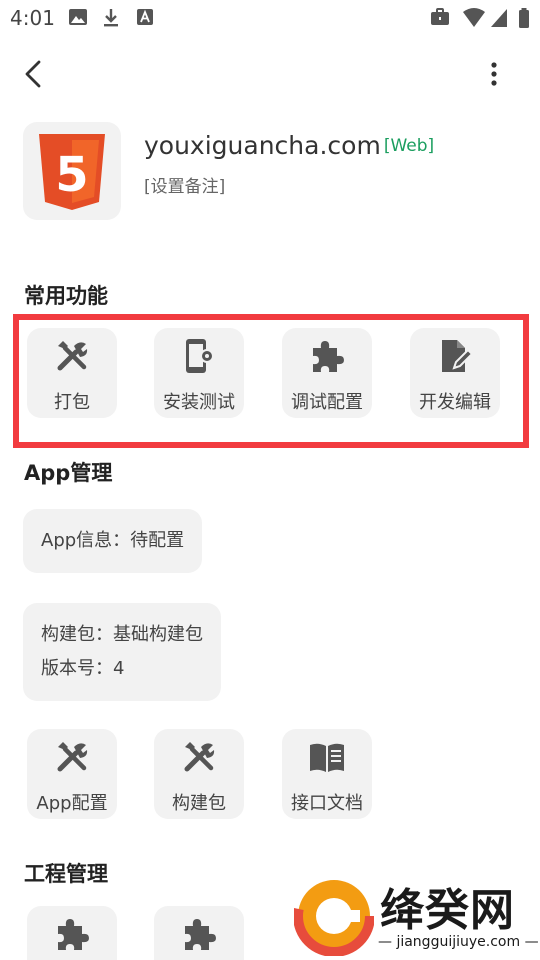 This screenshot has height=960, width=540. I want to click on watermark-logo-icon, so click(334, 916).